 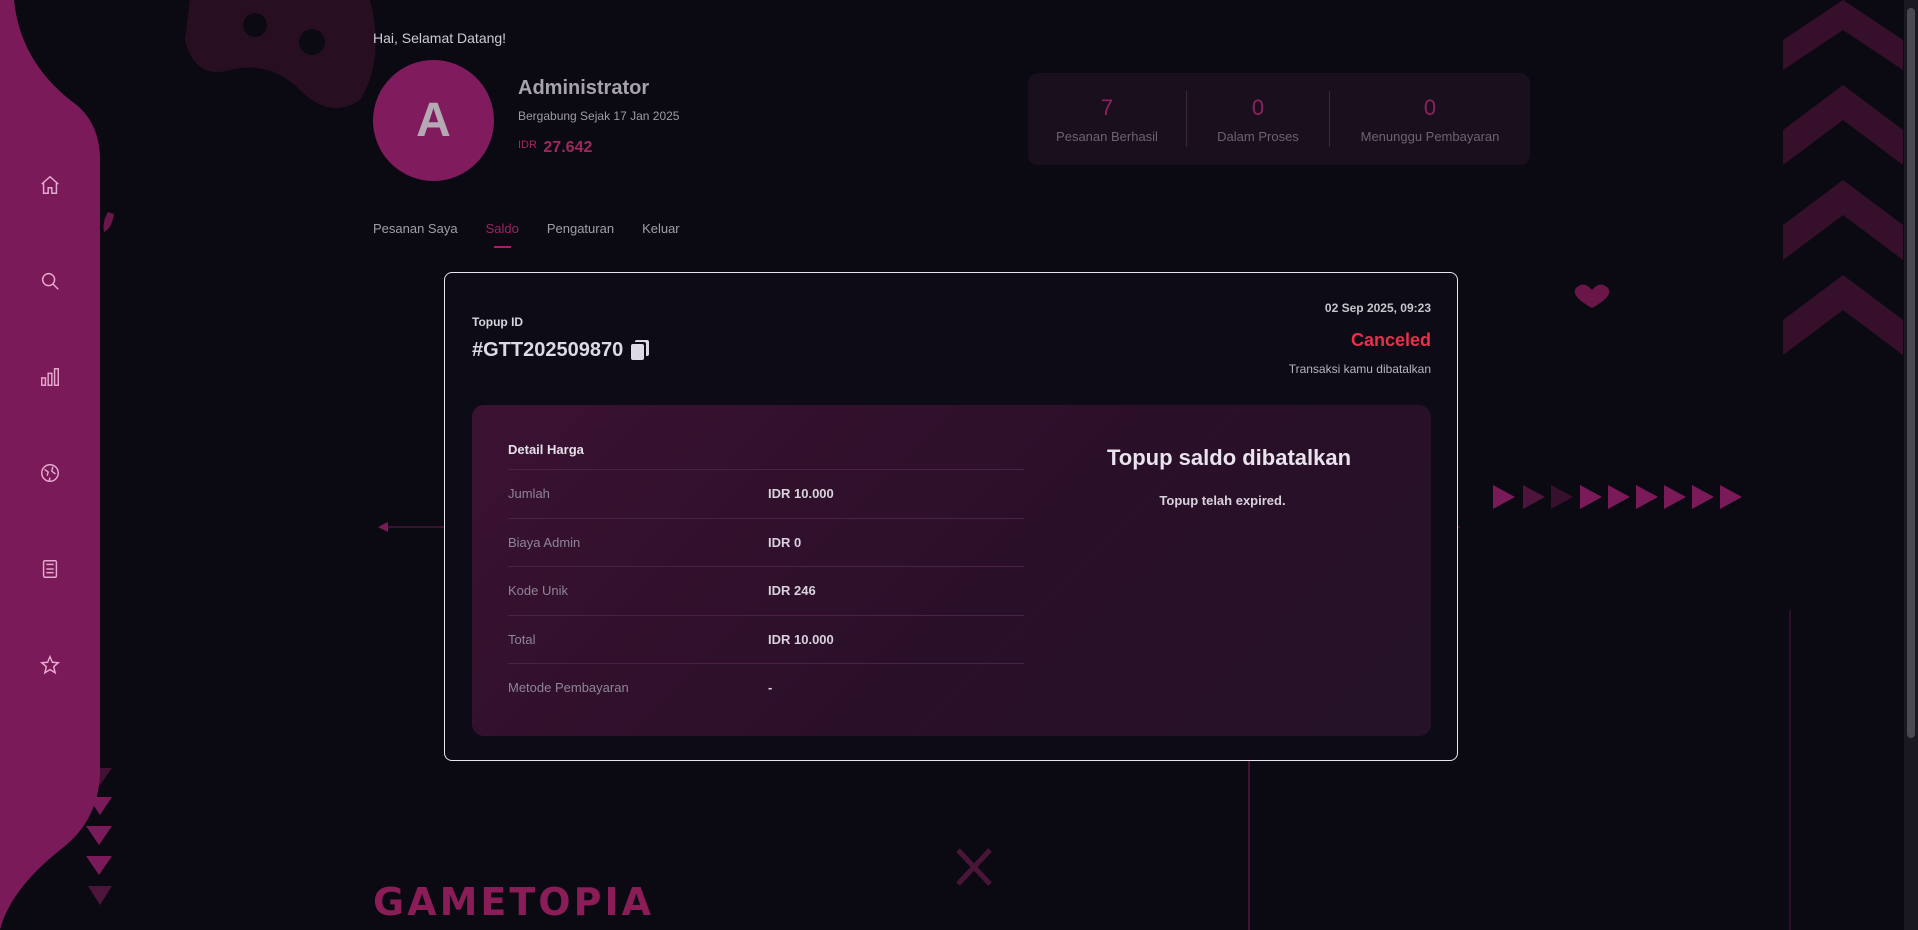 What do you see at coordinates (1911, 373) in the screenshot?
I see `scrollbar-thumb` at bounding box center [1911, 373].